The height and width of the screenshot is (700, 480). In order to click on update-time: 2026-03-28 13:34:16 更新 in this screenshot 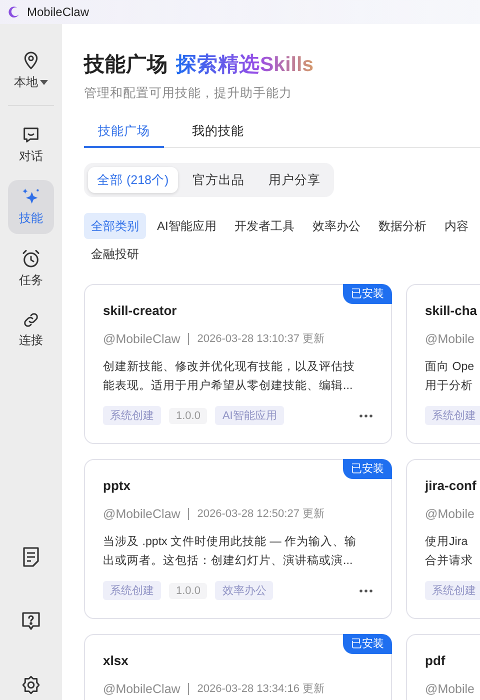, I will do `click(260, 689)`.